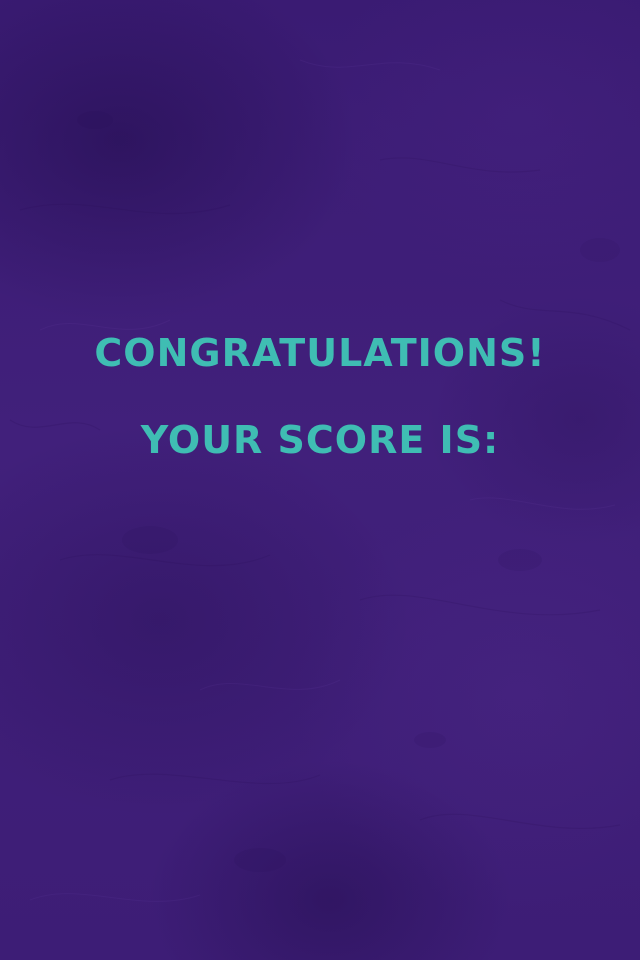 Image resolution: width=640 pixels, height=960 pixels. Describe the element at coordinates (320, 440) in the screenshot. I see `score-label: YOUR SCORE IS:` at that location.